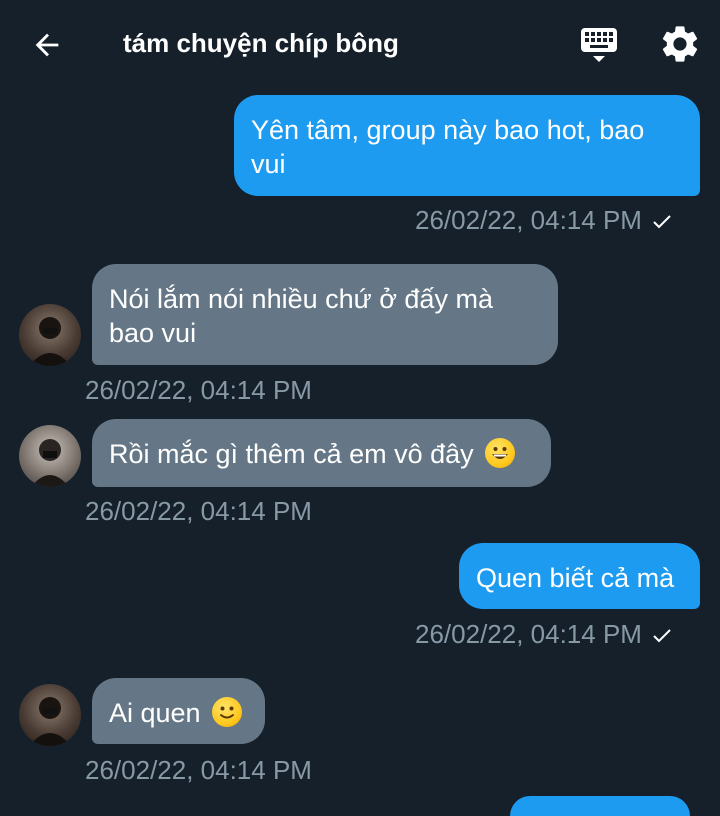  I want to click on chat-header: tám chuyện chíp bông, so click(360, 44).